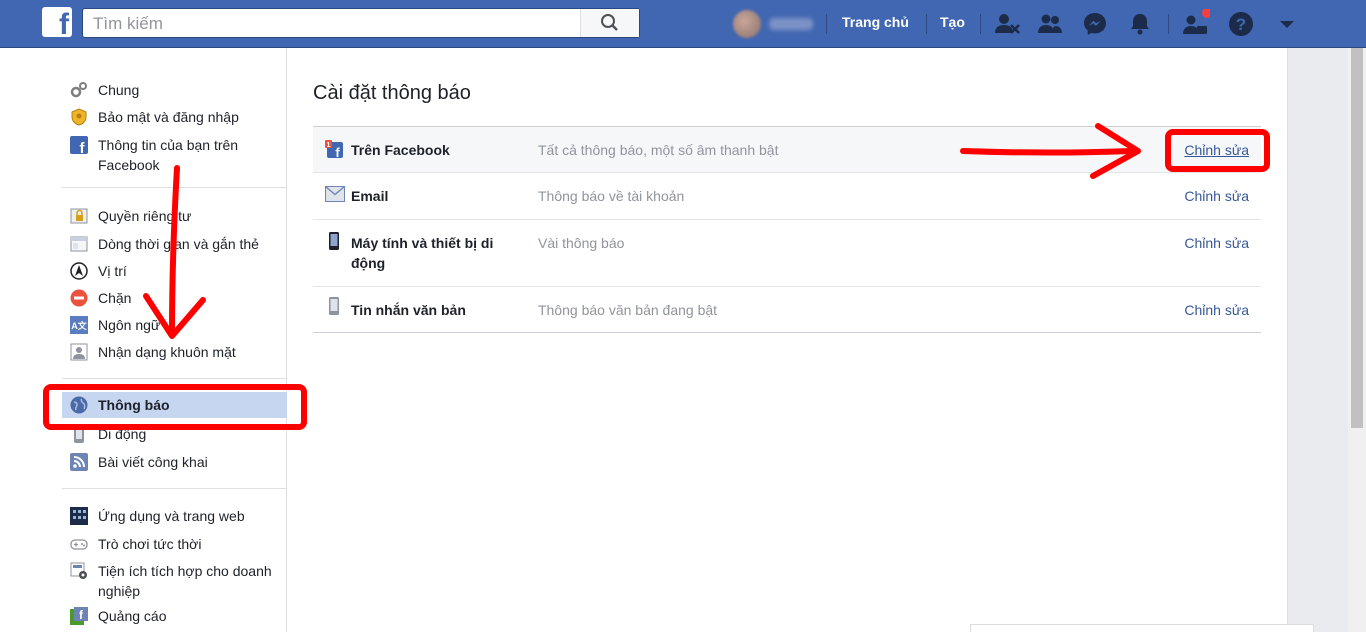 This screenshot has width=1366, height=632. I want to click on help-icon: ?, so click(1241, 24).